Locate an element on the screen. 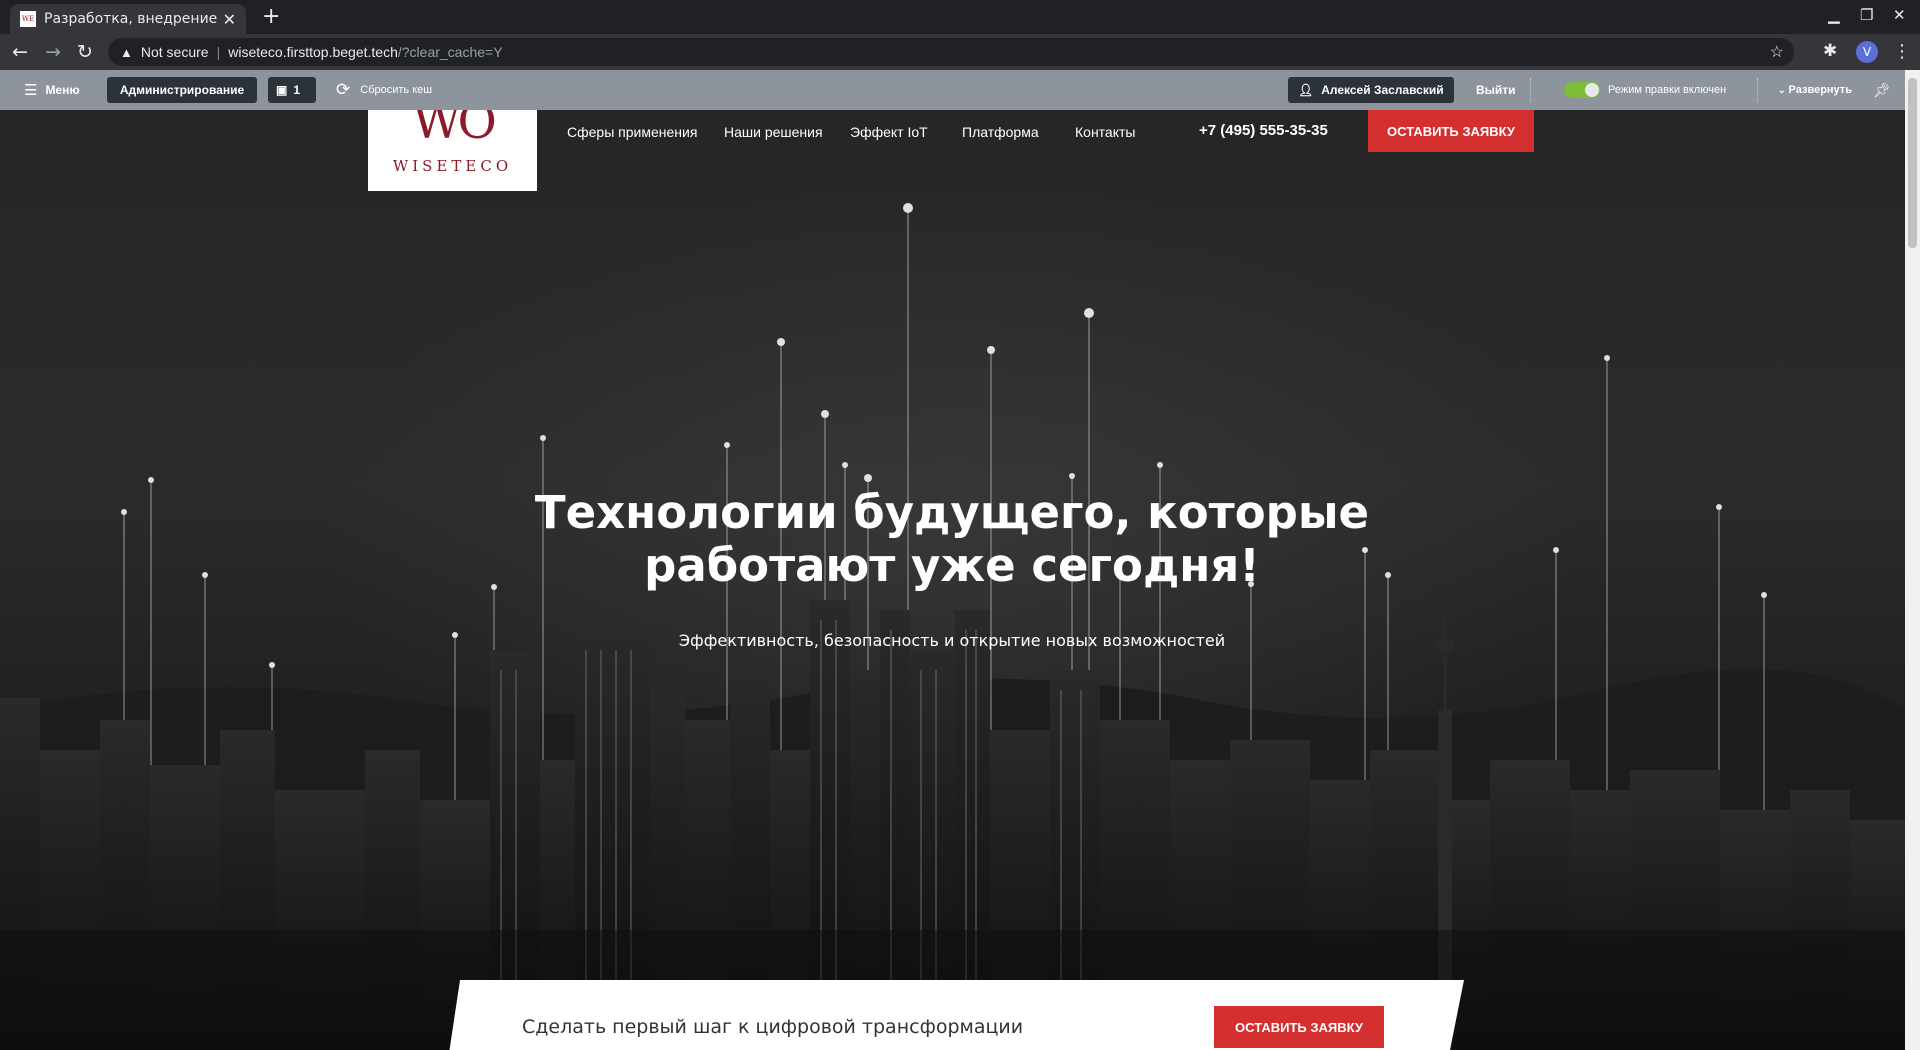 The height and width of the screenshot is (1050, 1920). security-status: Not secure is located at coordinates (174, 52).